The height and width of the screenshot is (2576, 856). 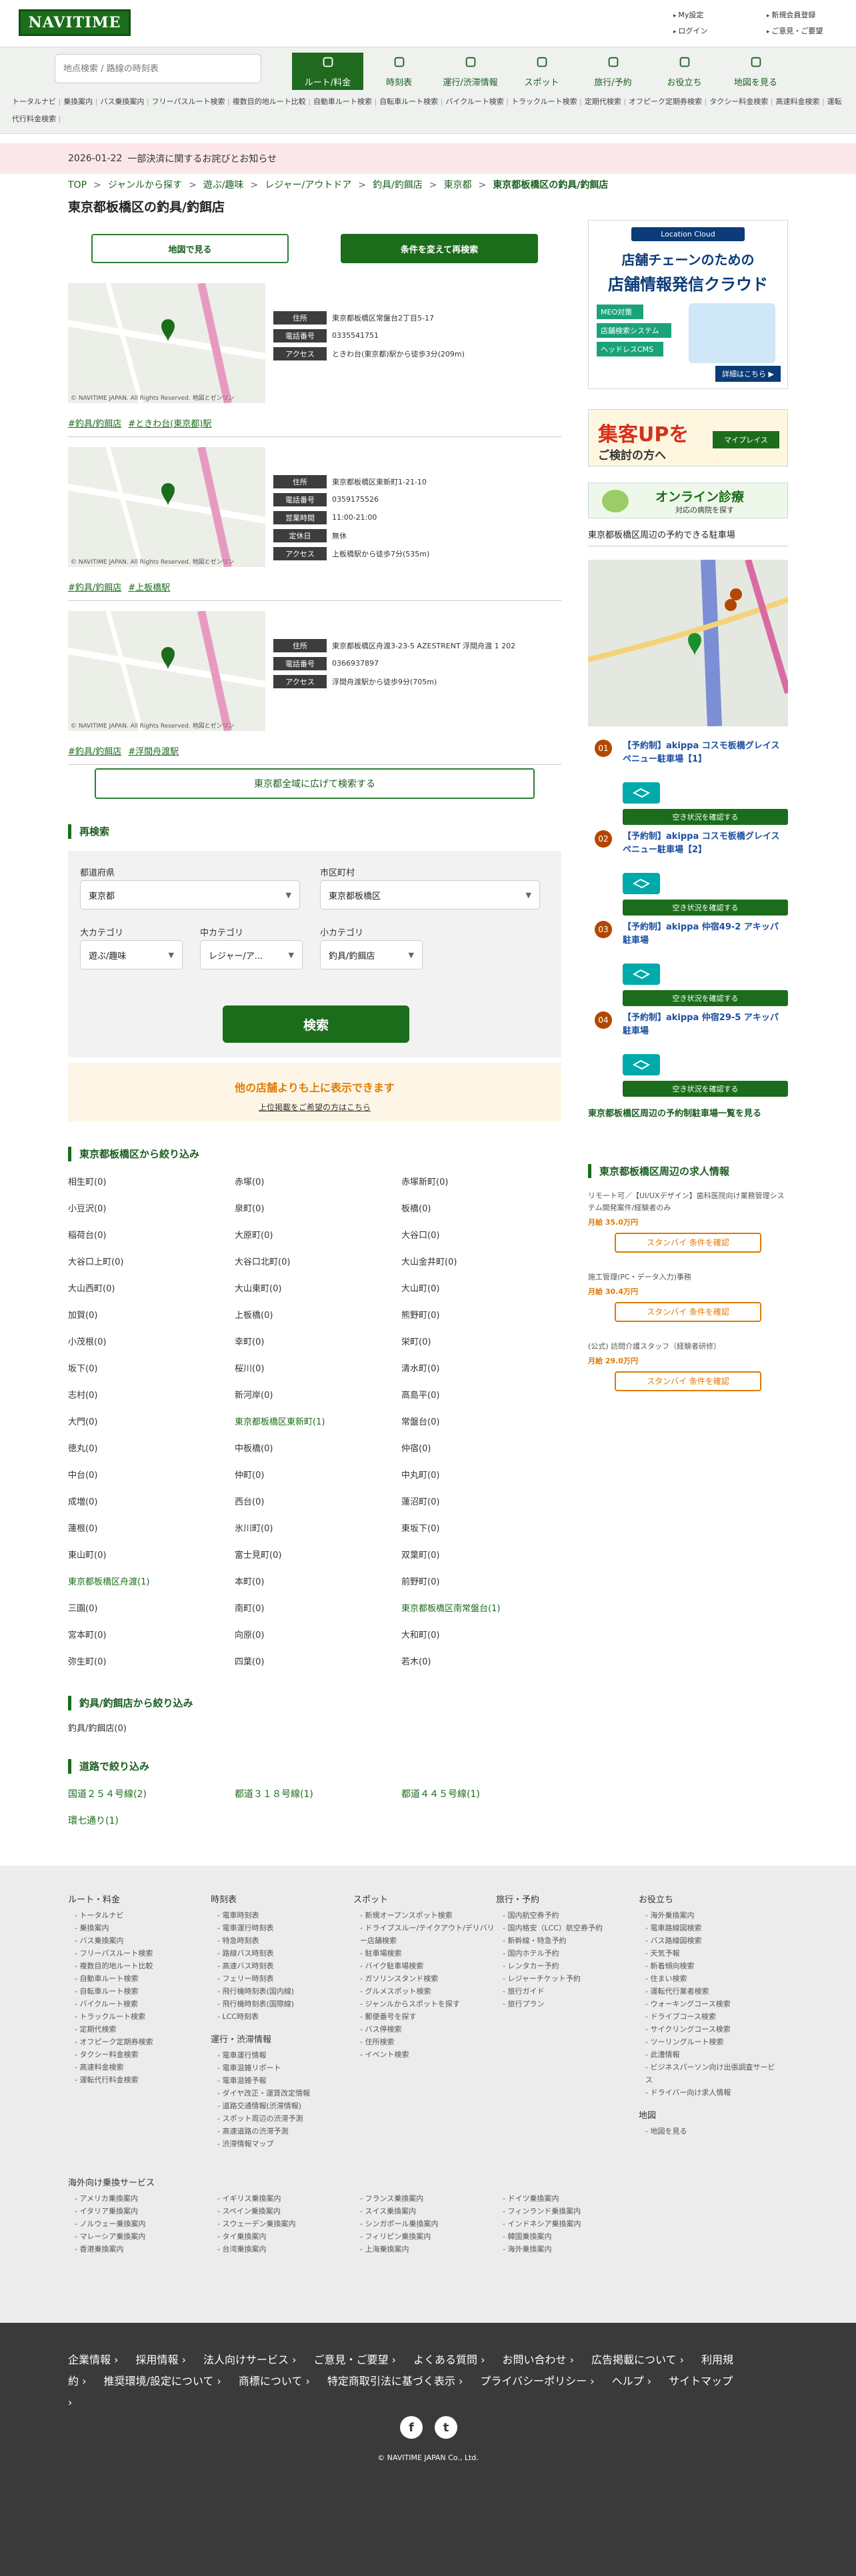 I want to click on footer-link: トラックルート検索, so click(x=139, y=2017).